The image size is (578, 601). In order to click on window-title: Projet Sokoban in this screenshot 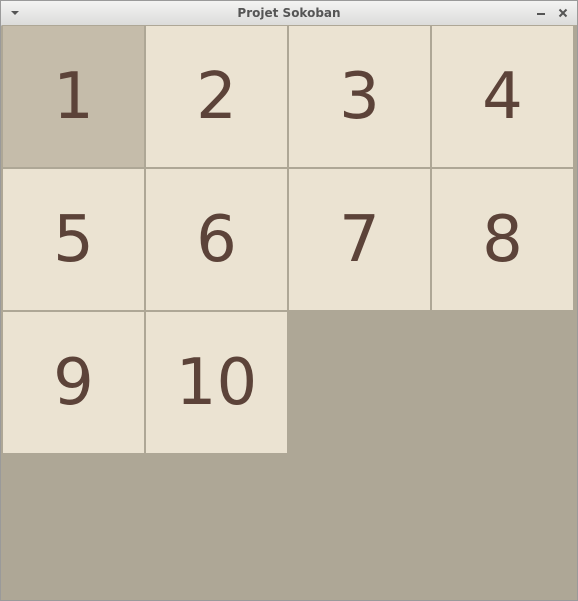, I will do `click(289, 13)`.